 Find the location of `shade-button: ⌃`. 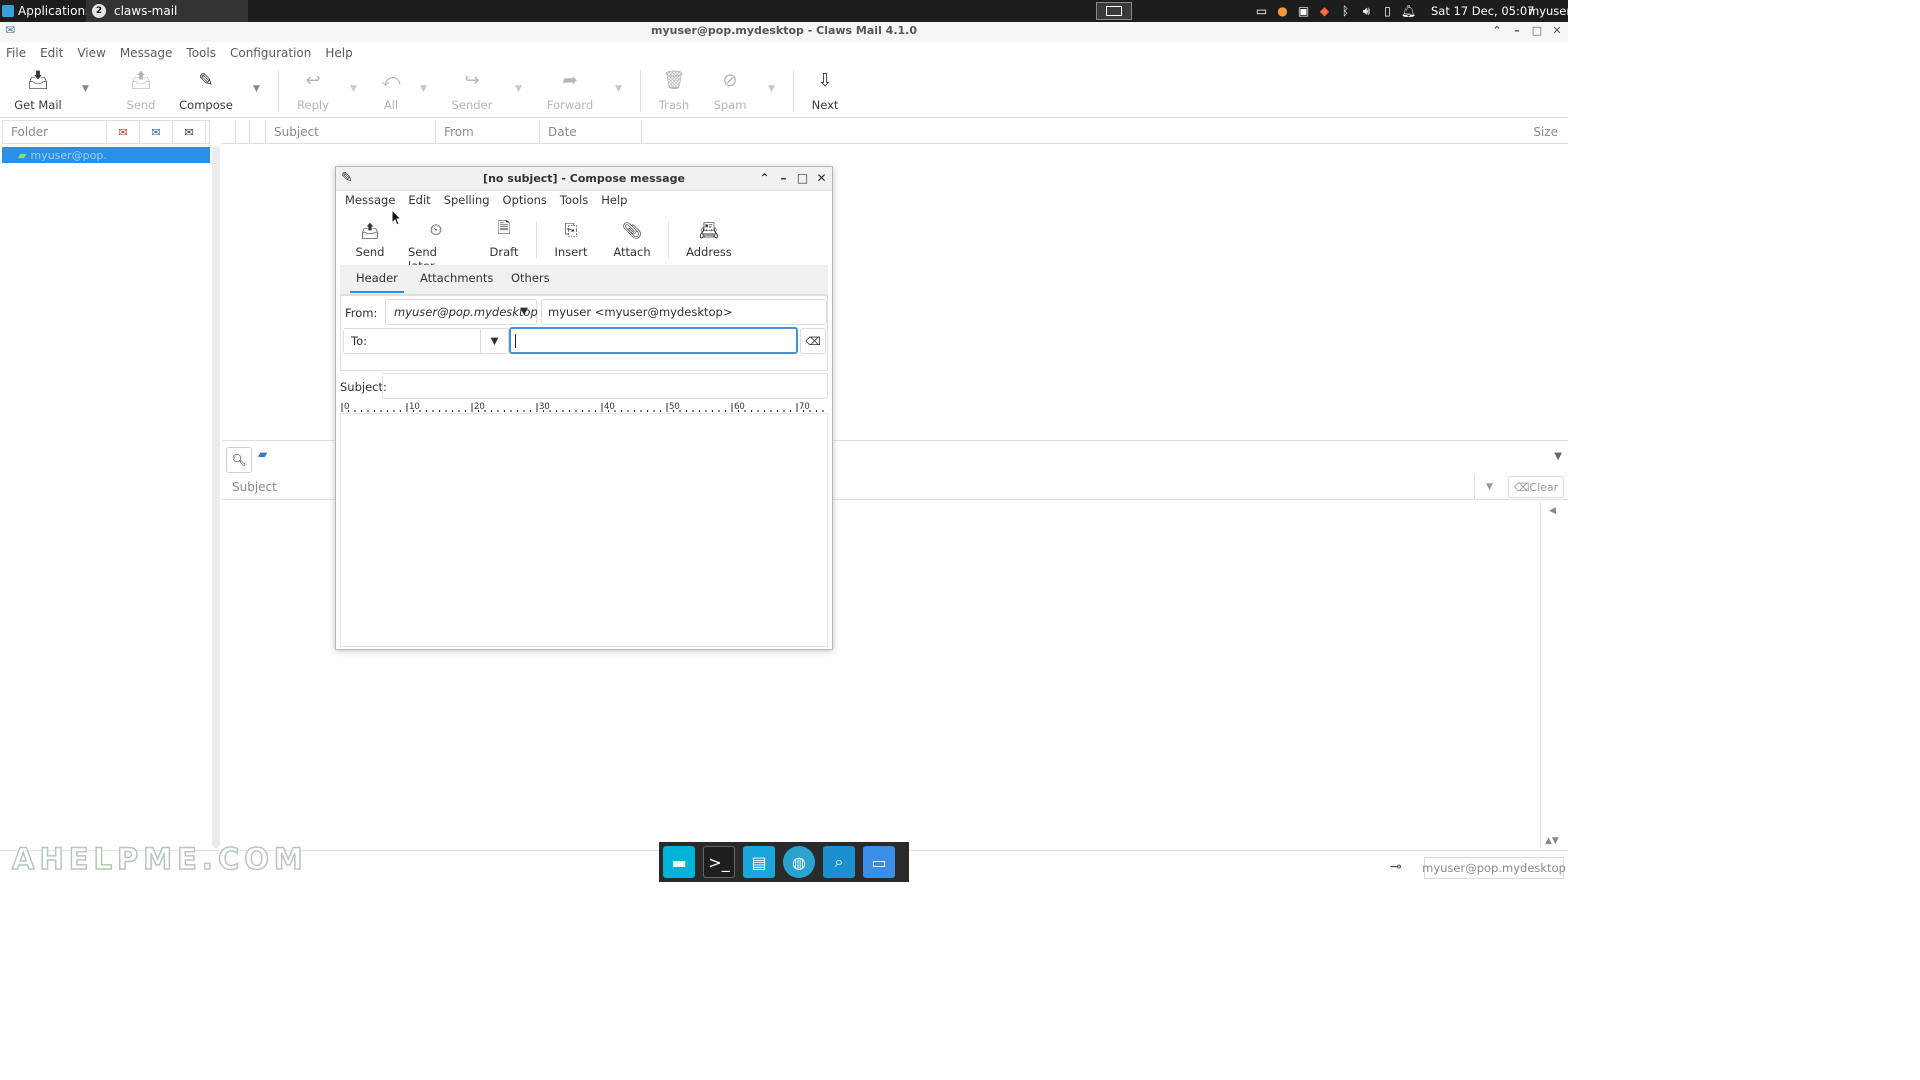

shade-button: ⌃ is located at coordinates (1497, 31).